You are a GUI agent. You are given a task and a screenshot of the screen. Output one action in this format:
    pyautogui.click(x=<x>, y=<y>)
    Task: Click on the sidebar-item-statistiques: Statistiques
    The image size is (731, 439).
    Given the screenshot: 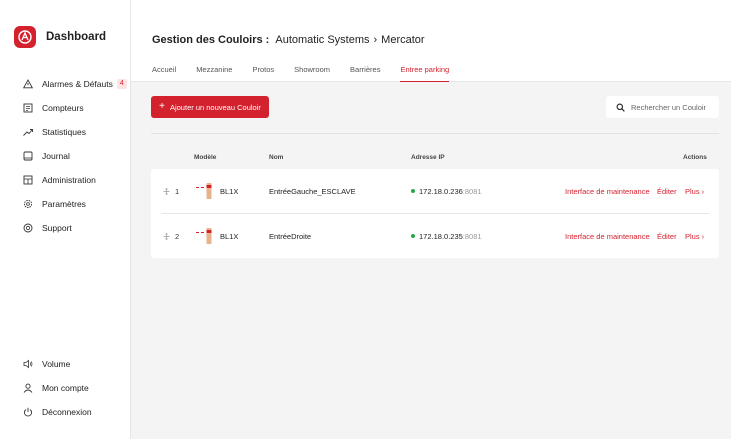 What is the action you would take?
    pyautogui.click(x=65, y=132)
    